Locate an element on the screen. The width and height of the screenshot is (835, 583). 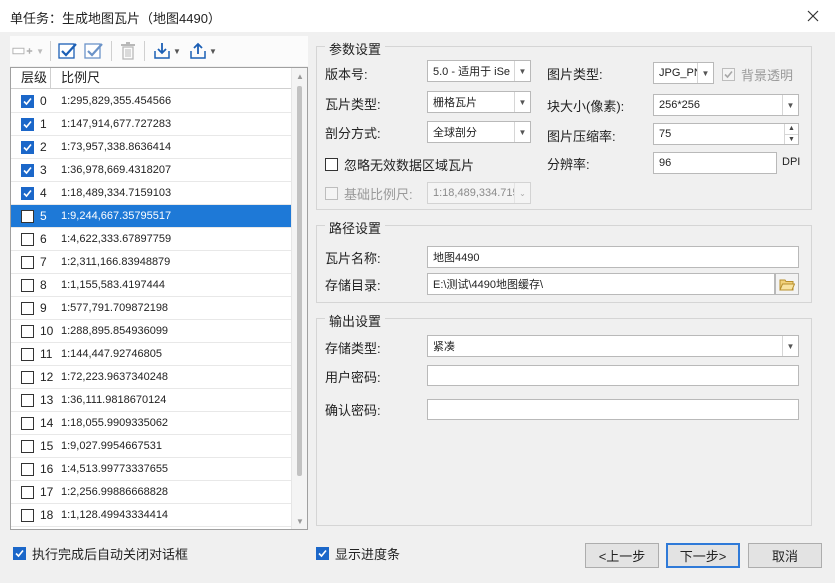
storage-dir-input: E:\测试\4490地图缓存\ is located at coordinates (601, 284).